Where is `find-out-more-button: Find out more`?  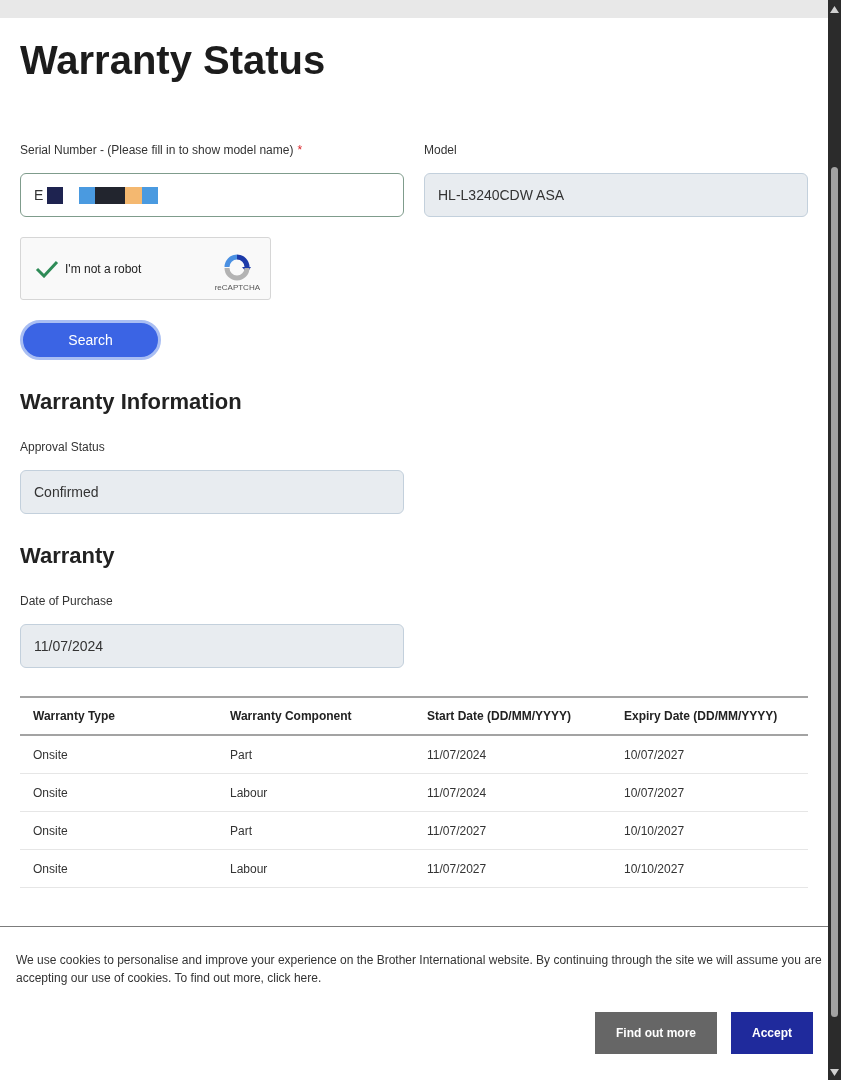
find-out-more-button: Find out more is located at coordinates (656, 1033).